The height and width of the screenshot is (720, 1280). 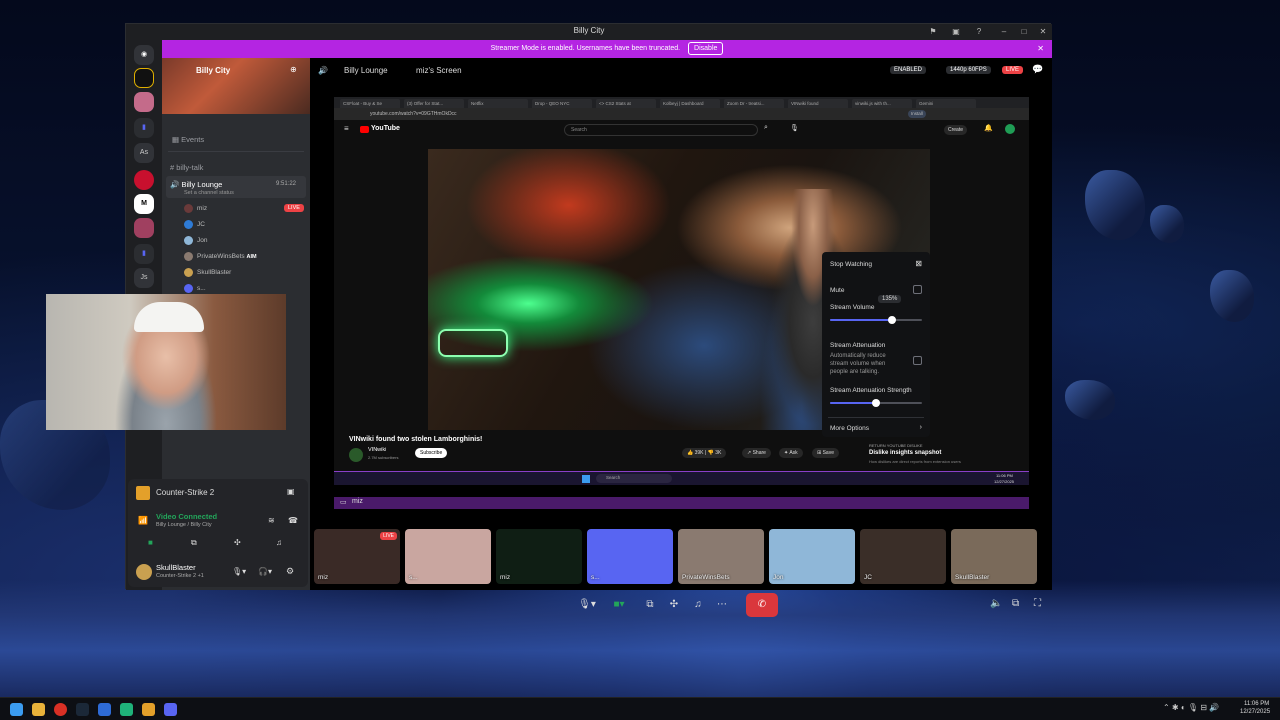 What do you see at coordinates (194, 224) in the screenshot?
I see `voice-user: JC` at bounding box center [194, 224].